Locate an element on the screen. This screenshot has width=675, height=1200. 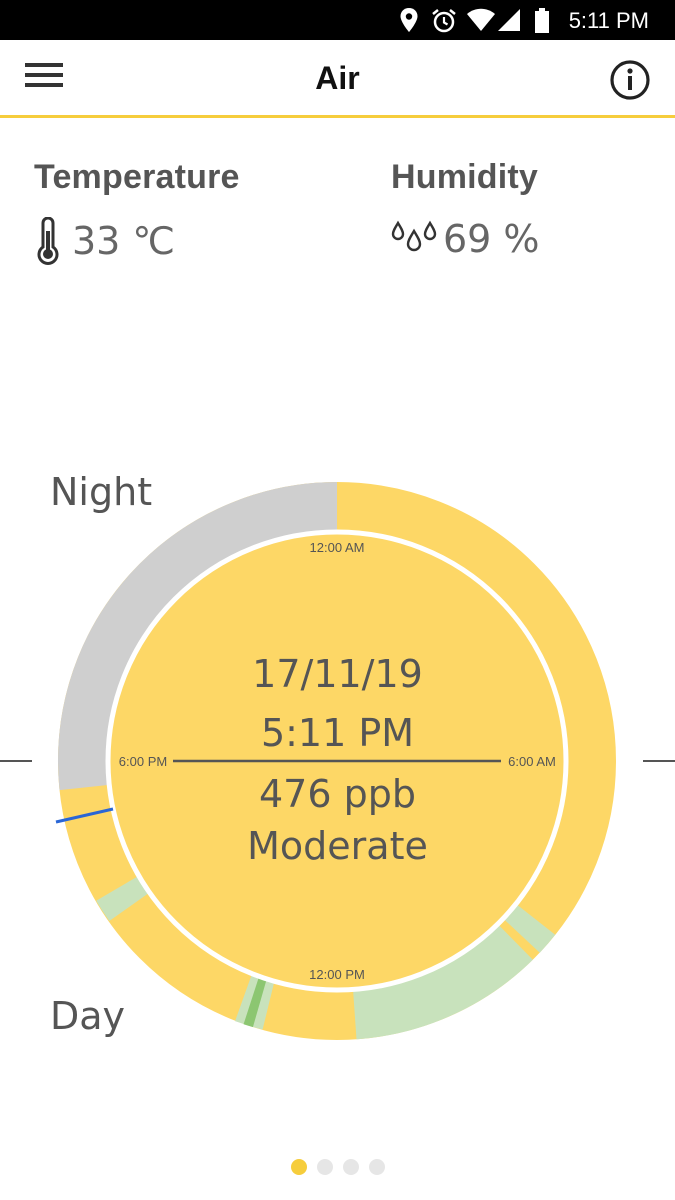
status-bar: 5:11 PM is located at coordinates (337, 20).